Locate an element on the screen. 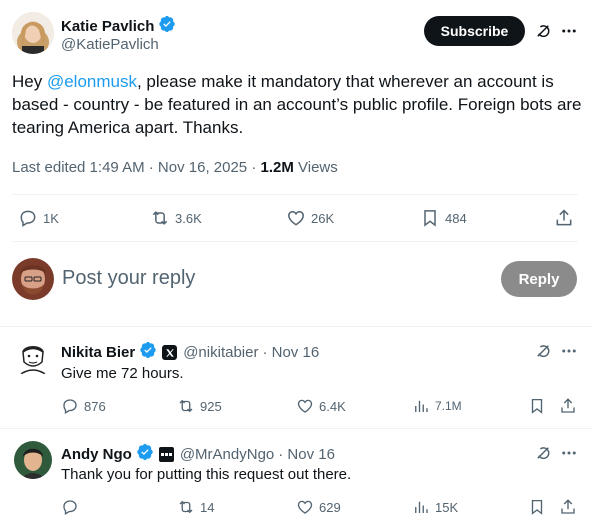 The height and width of the screenshot is (530, 593). reply-2-repost-count: 14 is located at coordinates (207, 507).